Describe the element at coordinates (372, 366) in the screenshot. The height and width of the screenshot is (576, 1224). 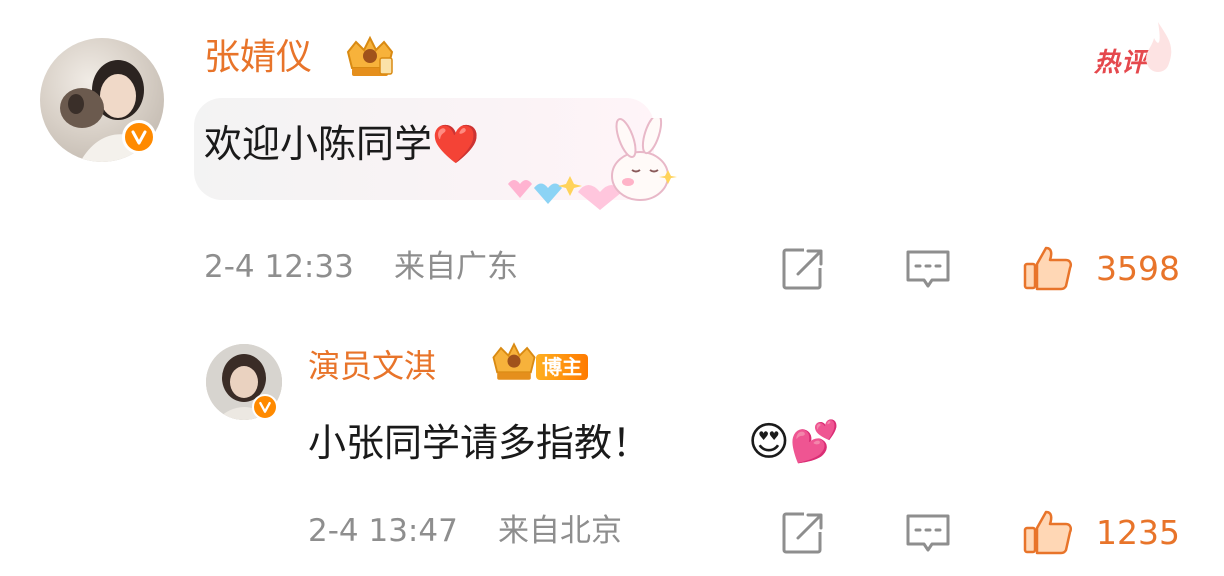
I see `username: 演员文淇` at that location.